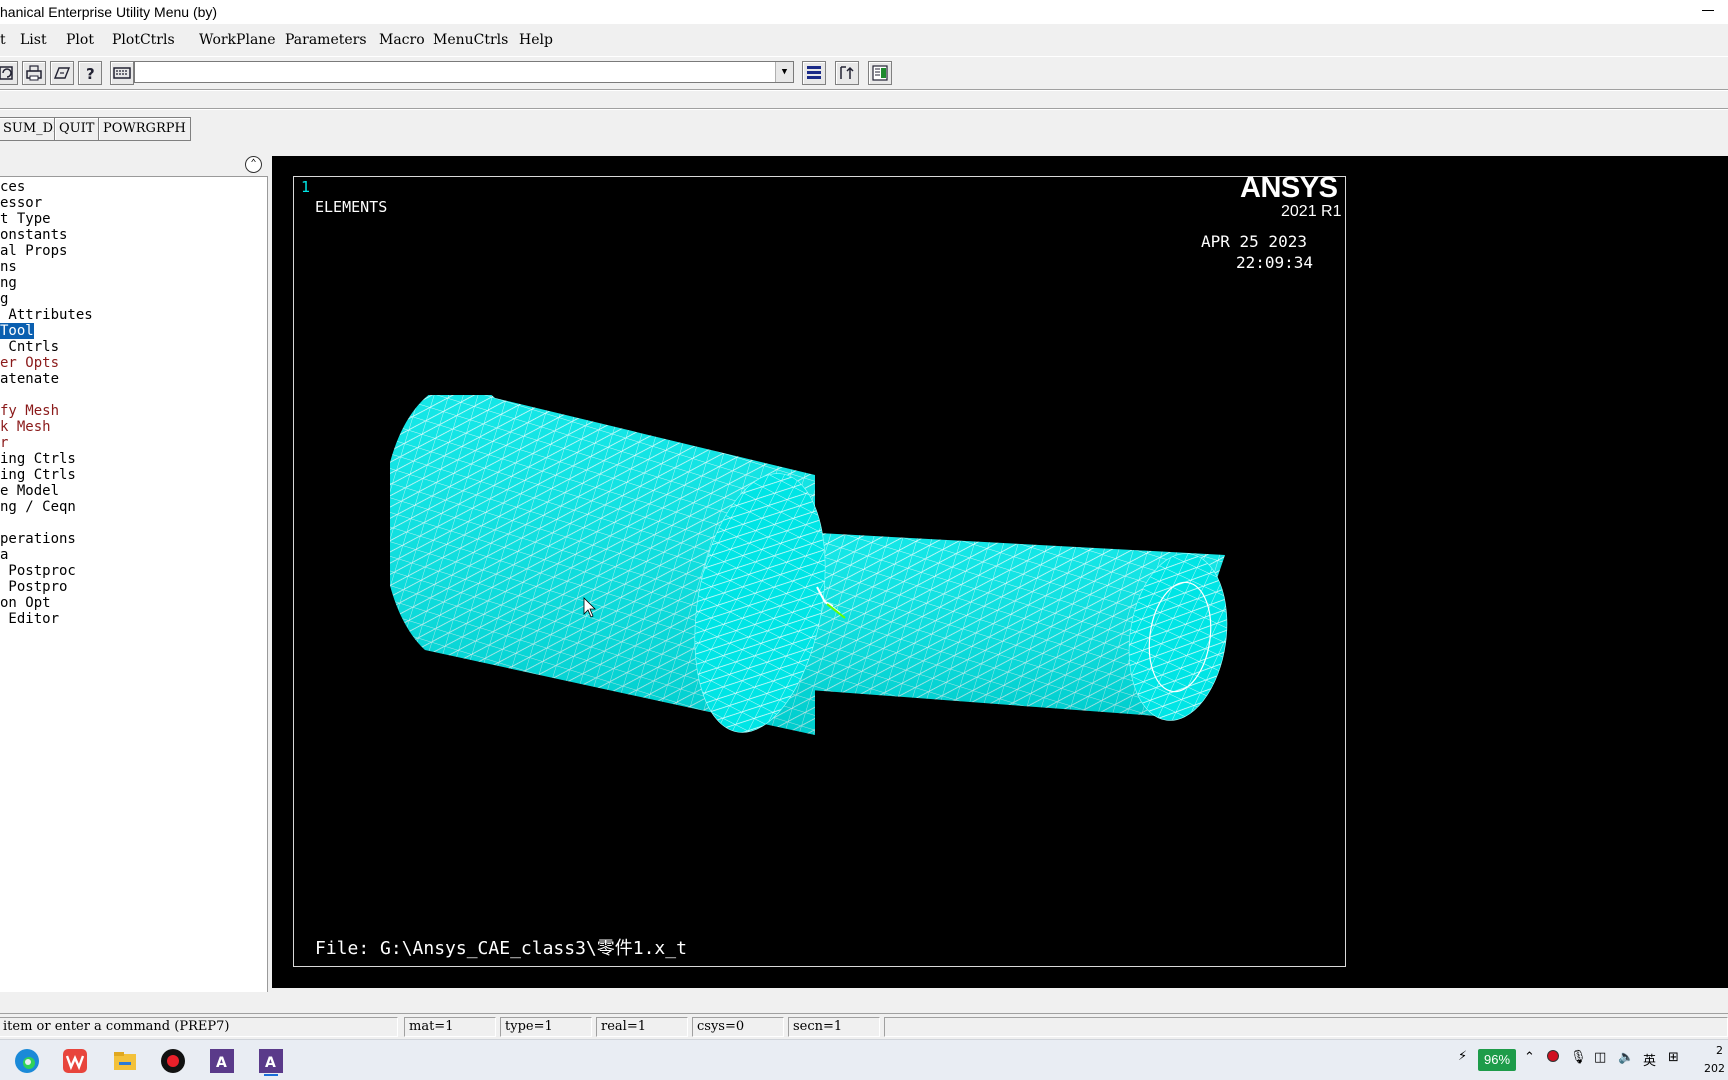 The height and width of the screenshot is (1080, 1728). I want to click on command-keyboard-button, so click(122, 73).